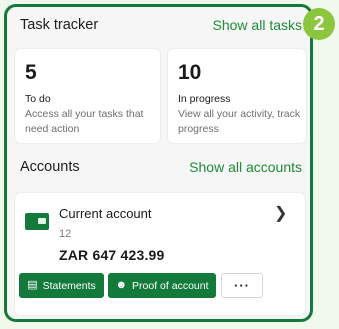 The image size is (339, 329). I want to click on step-number: 2, so click(319, 23).